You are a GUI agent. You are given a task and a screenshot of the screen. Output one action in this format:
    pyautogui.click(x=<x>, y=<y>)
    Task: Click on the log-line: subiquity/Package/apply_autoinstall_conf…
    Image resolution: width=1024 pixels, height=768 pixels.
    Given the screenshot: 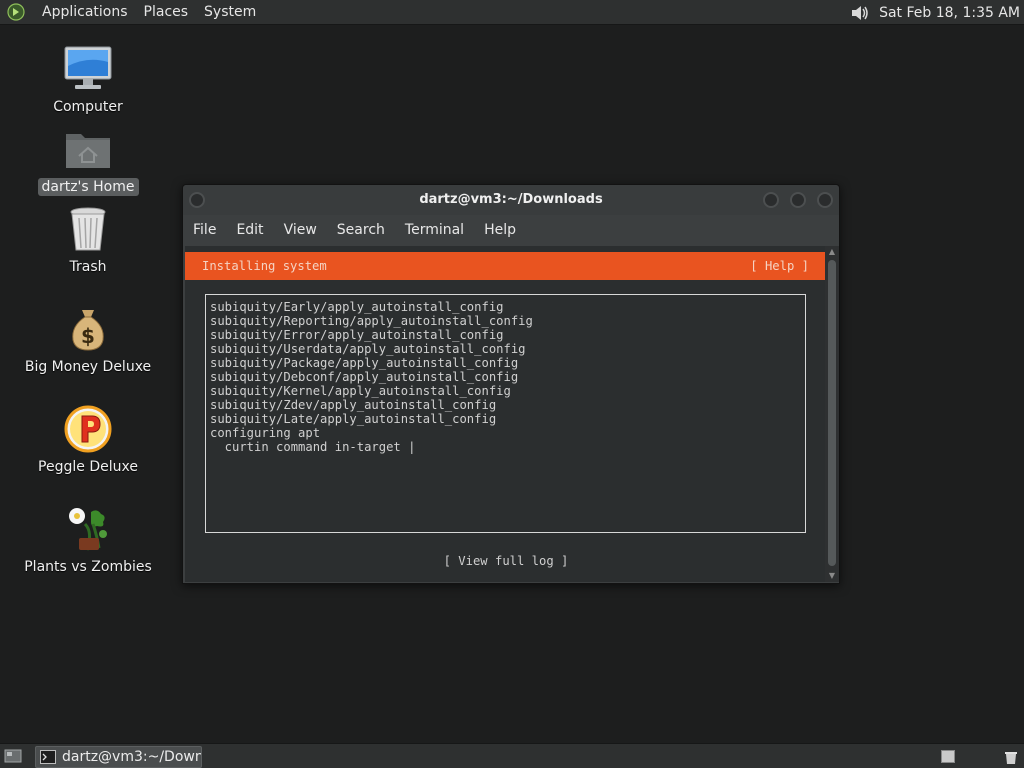 What is the action you would take?
    pyautogui.click(x=364, y=363)
    